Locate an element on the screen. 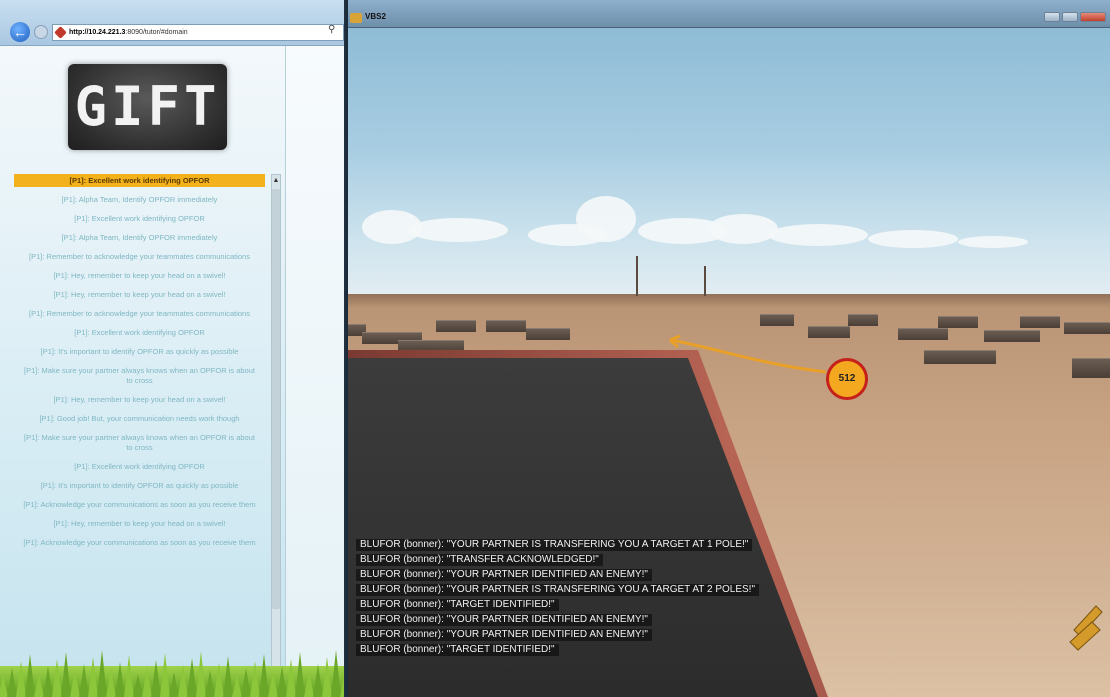 The width and height of the screenshot is (1110, 697). window-controls is located at coordinates (1074, 18).